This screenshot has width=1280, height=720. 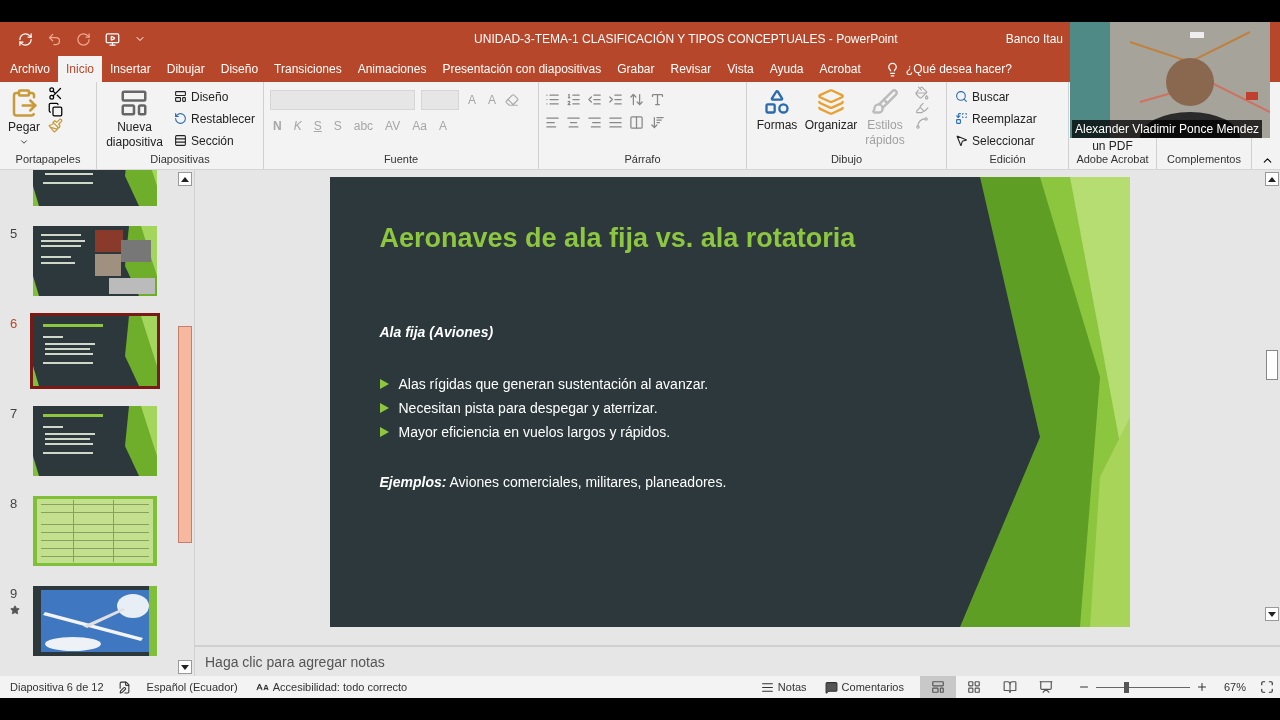 I want to click on shapes-icon, so click(x=777, y=102).